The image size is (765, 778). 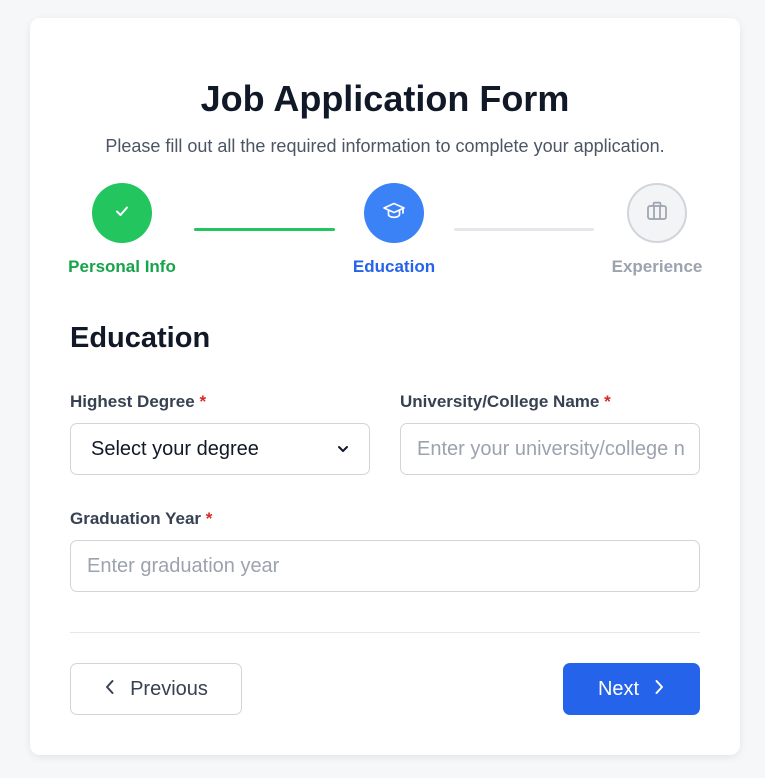 I want to click on degree-select-value: Select your degree, so click(x=175, y=448).